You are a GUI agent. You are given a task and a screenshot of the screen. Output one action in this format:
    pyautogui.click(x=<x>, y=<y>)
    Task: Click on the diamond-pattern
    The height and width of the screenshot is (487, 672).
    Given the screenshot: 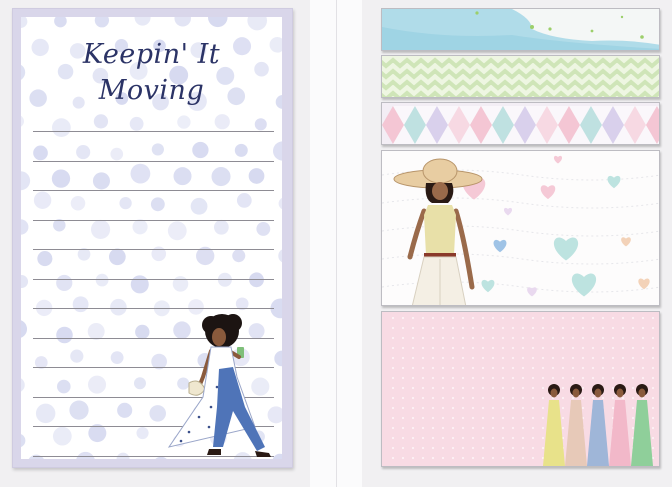 What is the action you would take?
    pyautogui.click(x=520, y=125)
    